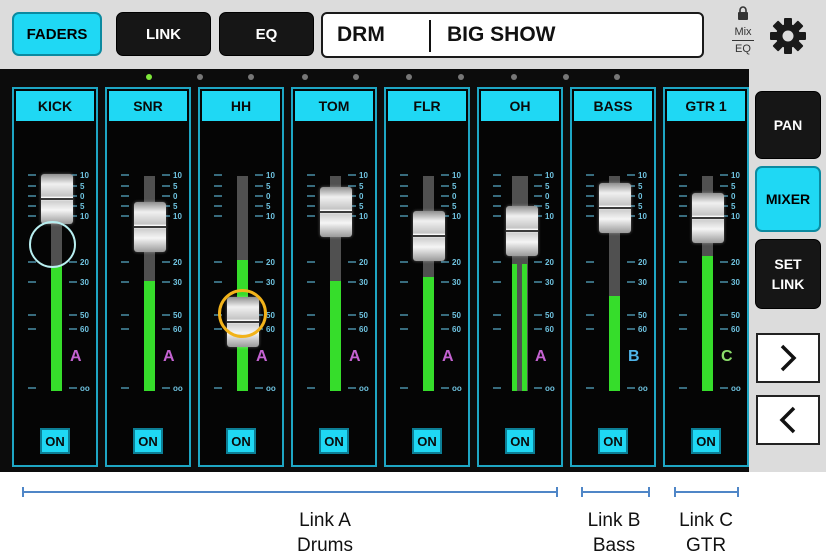  I want to click on link-a-title: Link A, so click(325, 520).